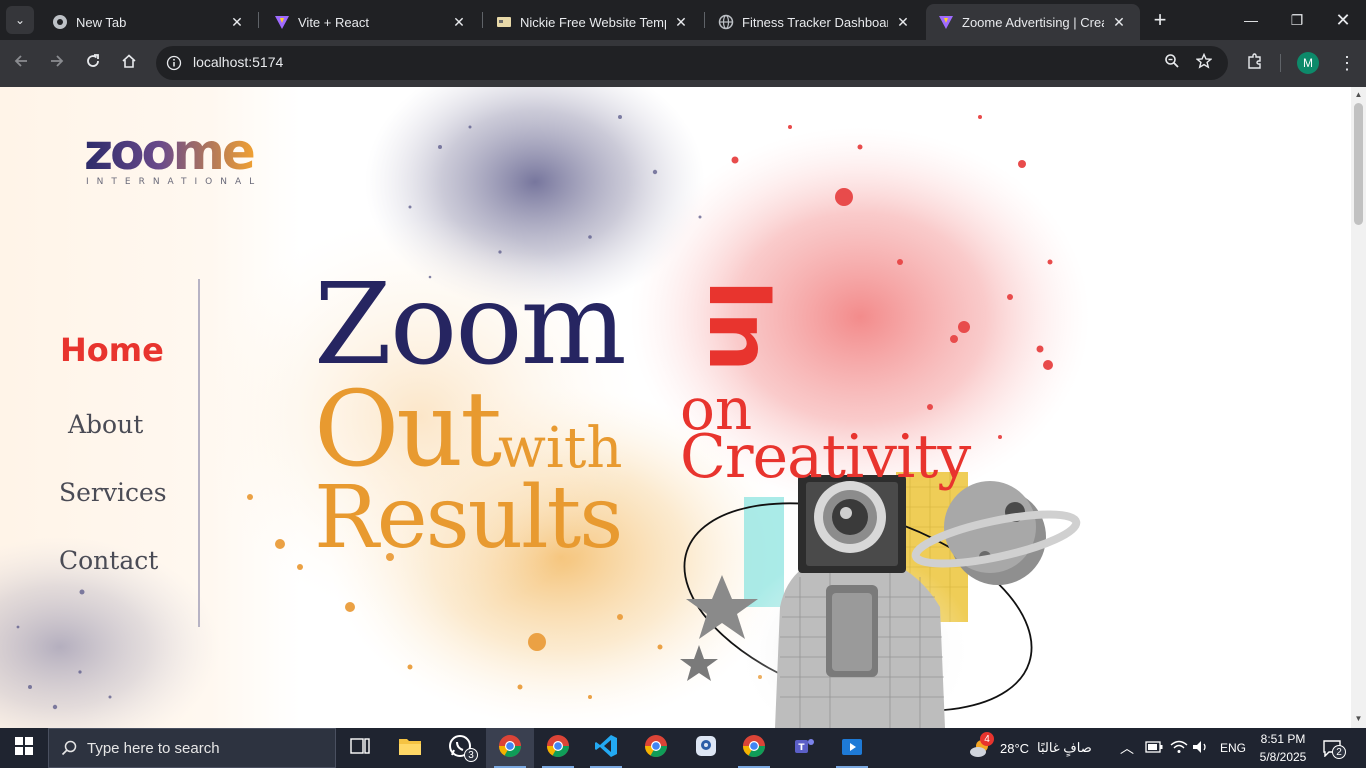 This screenshot has height=768, width=1366. What do you see at coordinates (113, 492) in the screenshot?
I see `nav-services: Services` at bounding box center [113, 492].